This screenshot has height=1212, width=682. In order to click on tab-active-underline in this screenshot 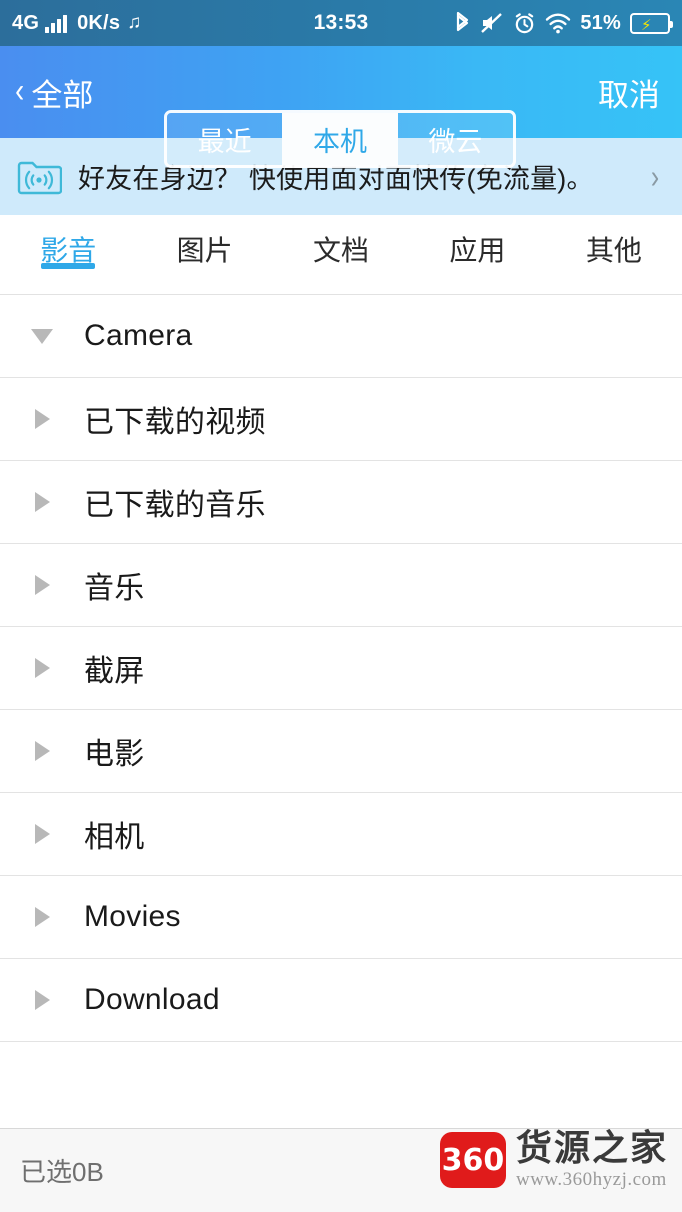, I will do `click(68, 266)`.